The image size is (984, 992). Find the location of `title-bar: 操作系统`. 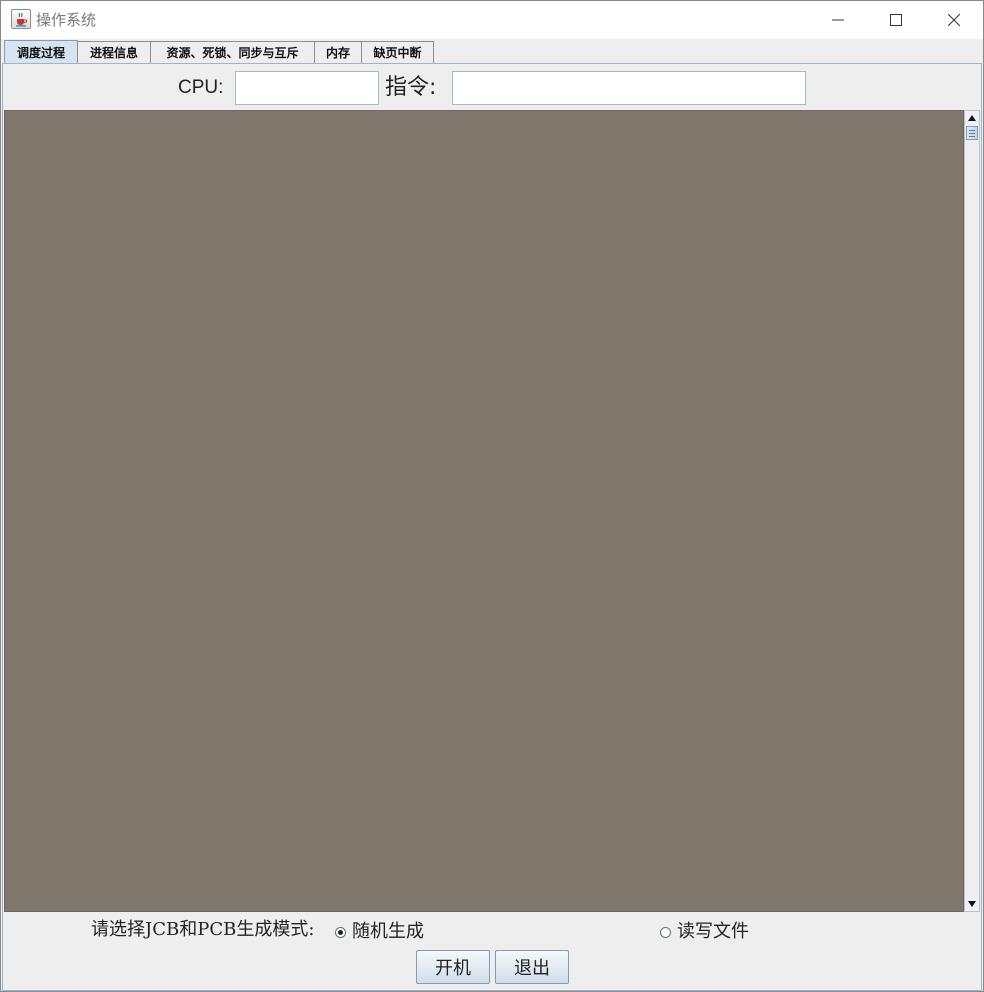

title-bar: 操作系统 is located at coordinates (492, 20).